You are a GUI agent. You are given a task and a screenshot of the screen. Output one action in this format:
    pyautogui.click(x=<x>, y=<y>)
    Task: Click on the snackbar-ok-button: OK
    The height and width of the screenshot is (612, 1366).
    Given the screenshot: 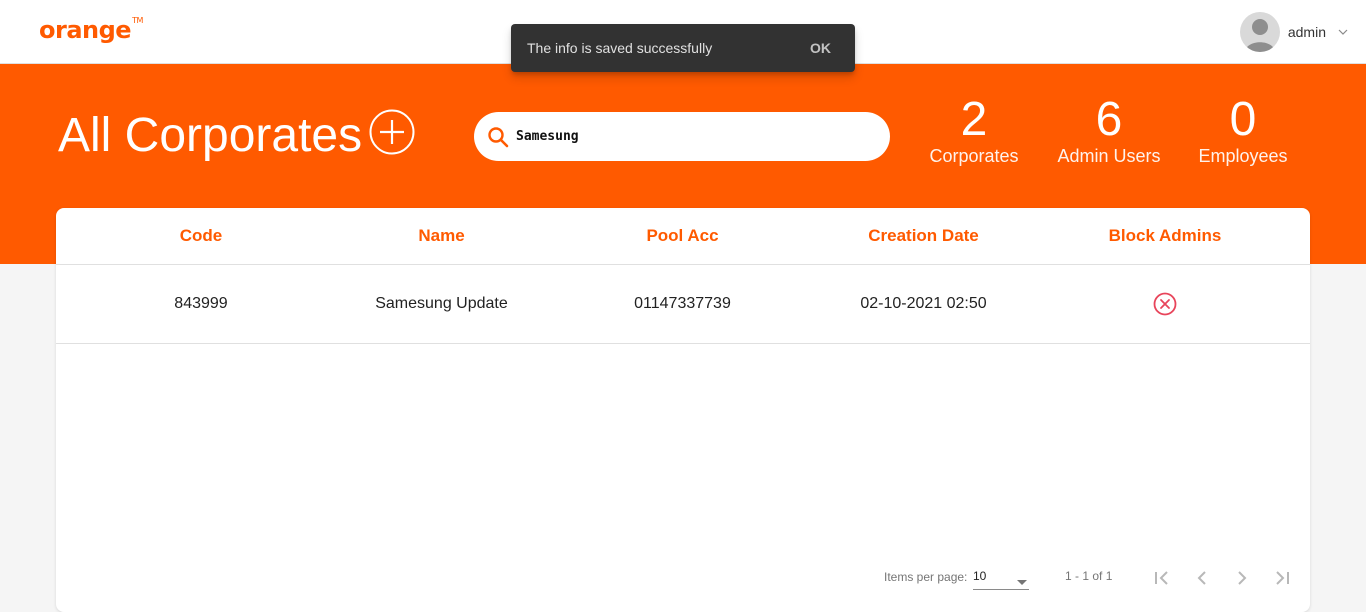 What is the action you would take?
    pyautogui.click(x=820, y=48)
    